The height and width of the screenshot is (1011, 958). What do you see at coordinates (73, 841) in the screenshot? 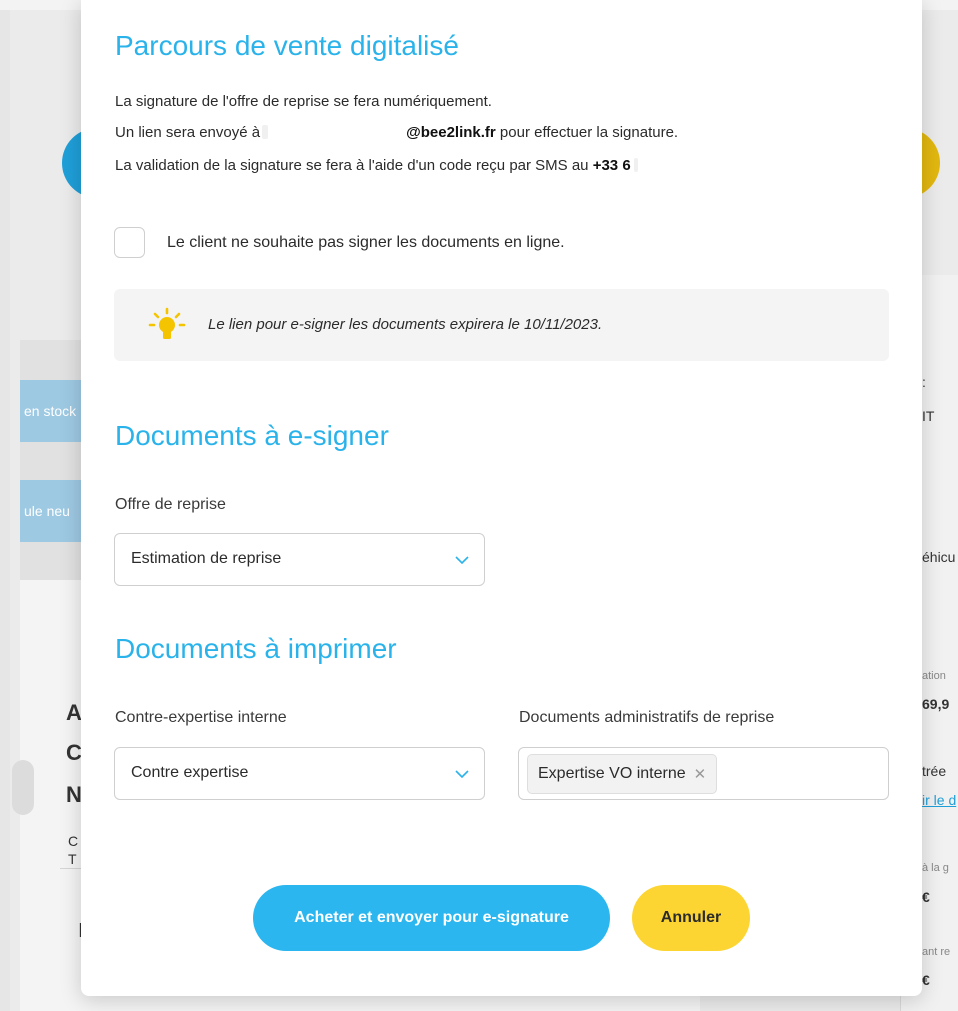
I see `bg-text: C` at bounding box center [73, 841].